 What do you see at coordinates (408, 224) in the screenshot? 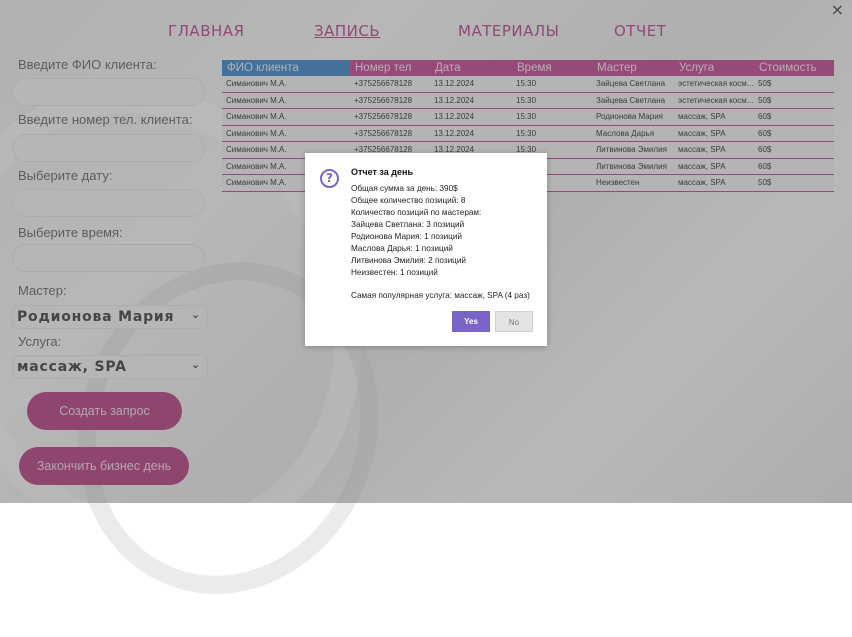
I see `dialog-line: Зайцева Светлана: 3 позиций` at bounding box center [408, 224].